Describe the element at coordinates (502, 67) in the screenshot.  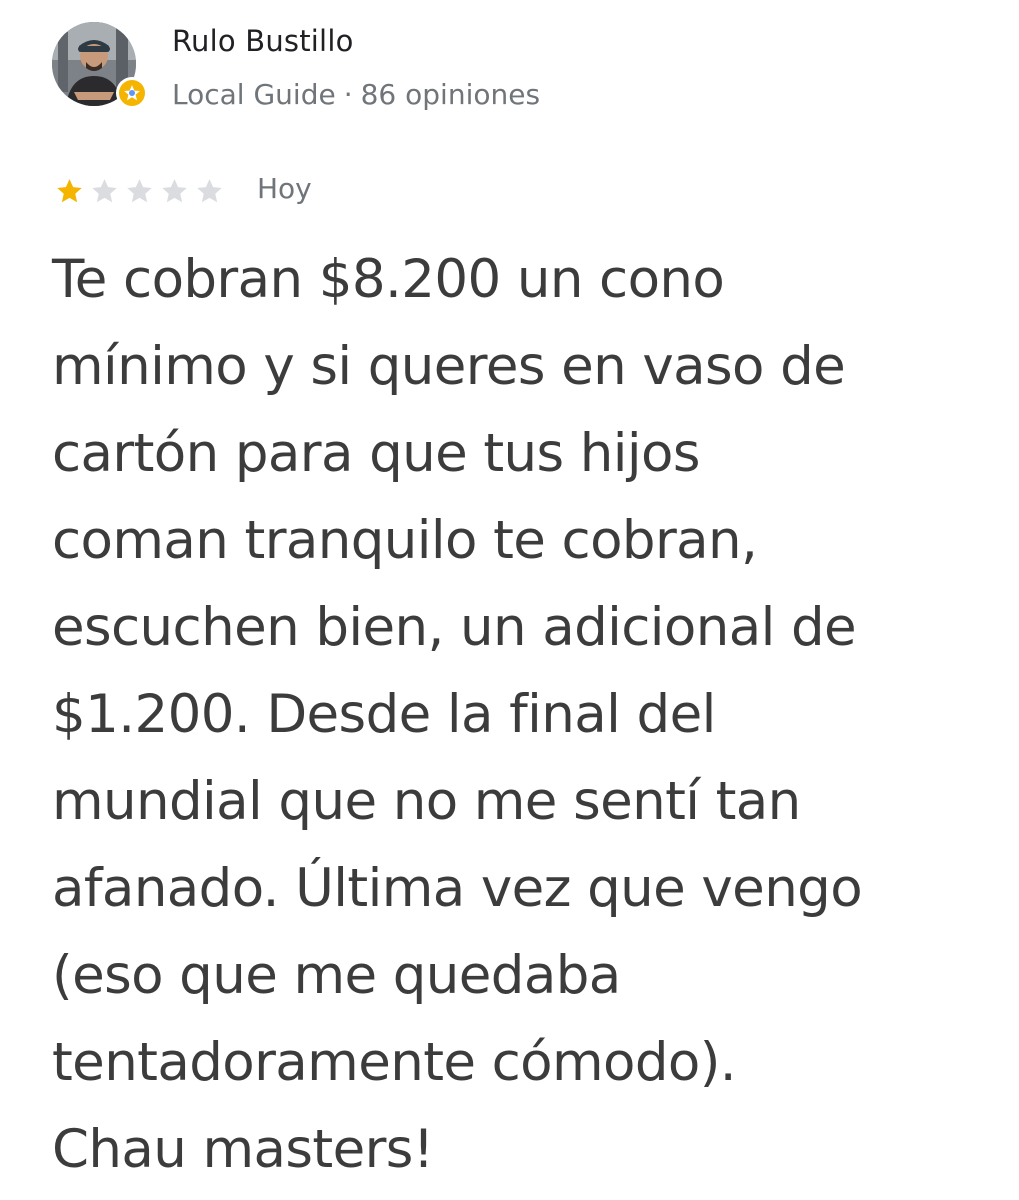
I see `author-header: Rulo Bustillo Local Guide · 86 opiniones` at that location.